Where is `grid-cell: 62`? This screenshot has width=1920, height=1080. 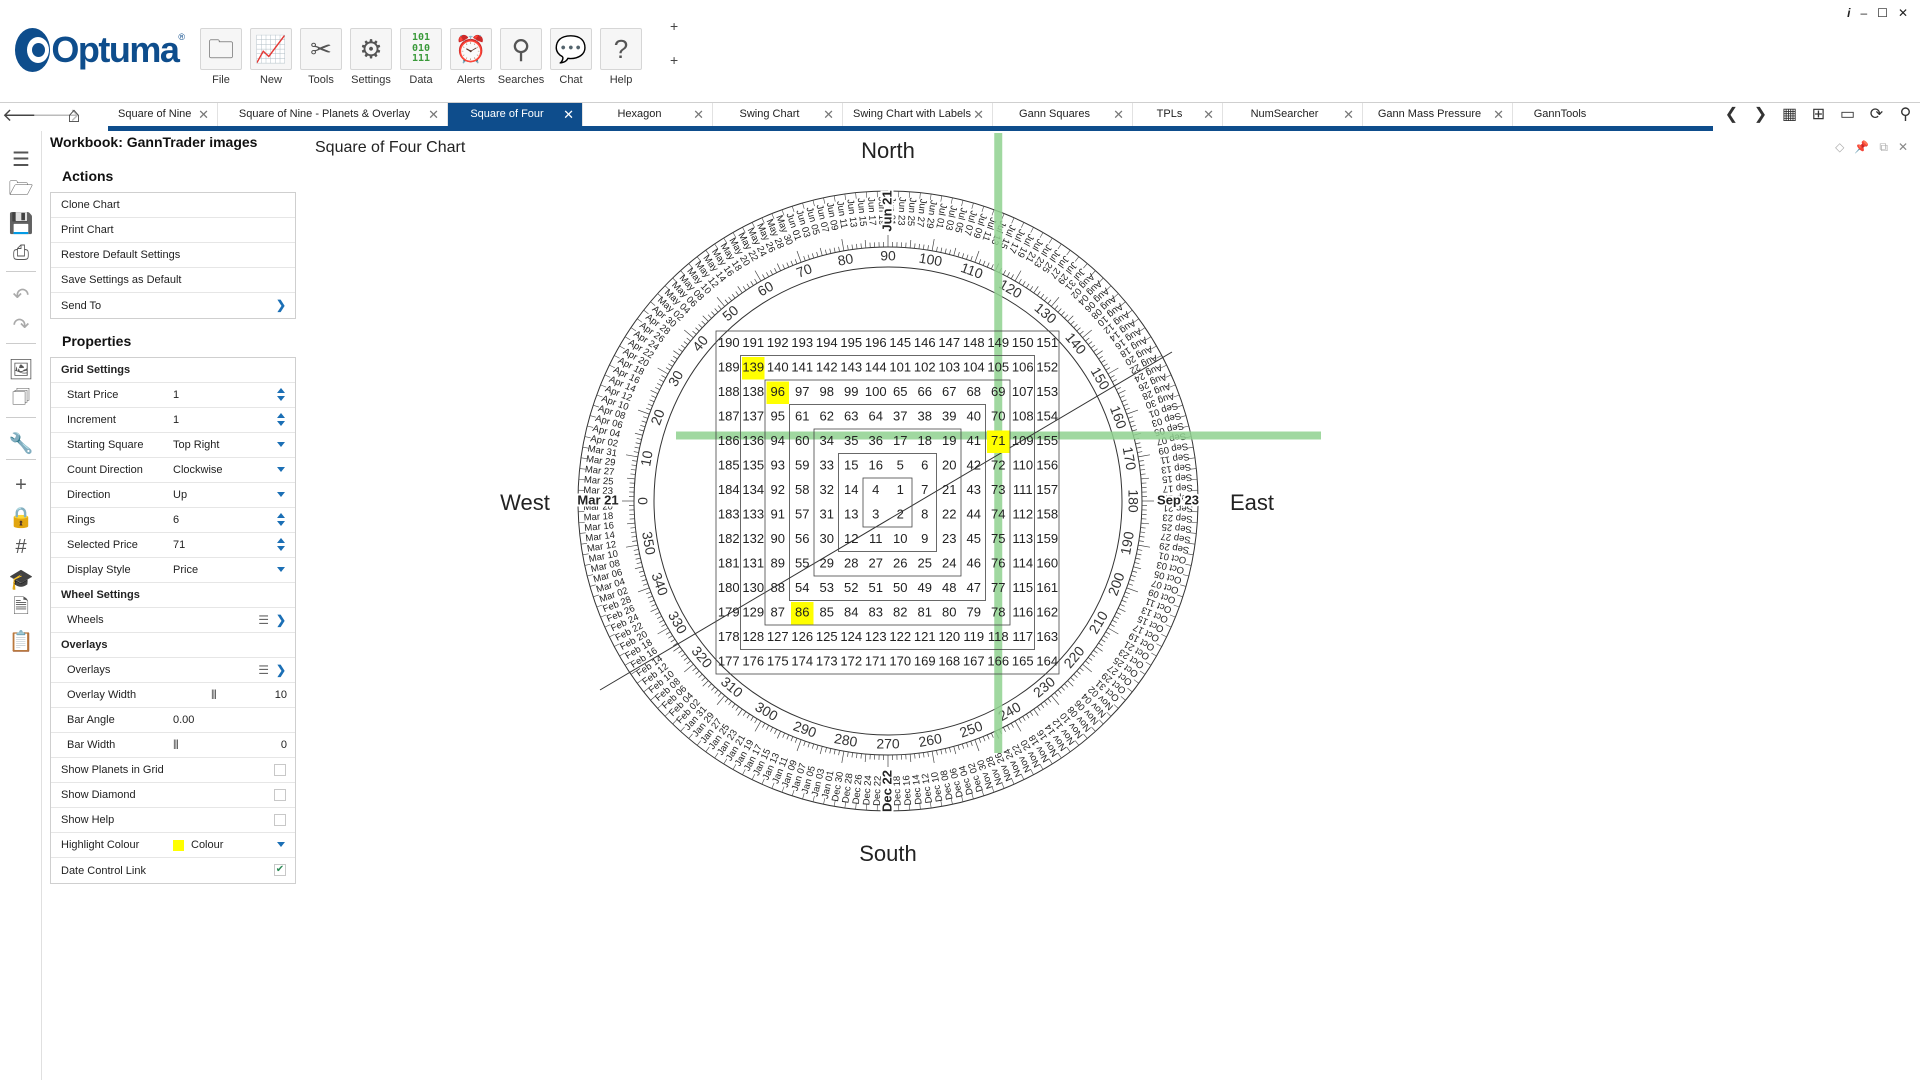 grid-cell: 62 is located at coordinates (827, 416).